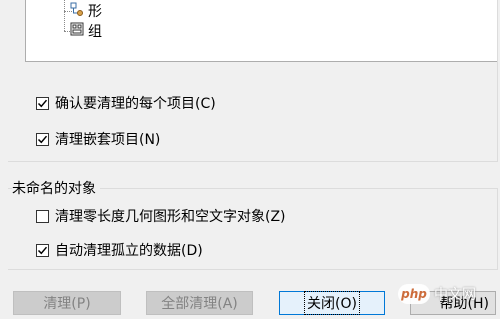  I want to click on purge-button-label: 清理(P), so click(67, 304).